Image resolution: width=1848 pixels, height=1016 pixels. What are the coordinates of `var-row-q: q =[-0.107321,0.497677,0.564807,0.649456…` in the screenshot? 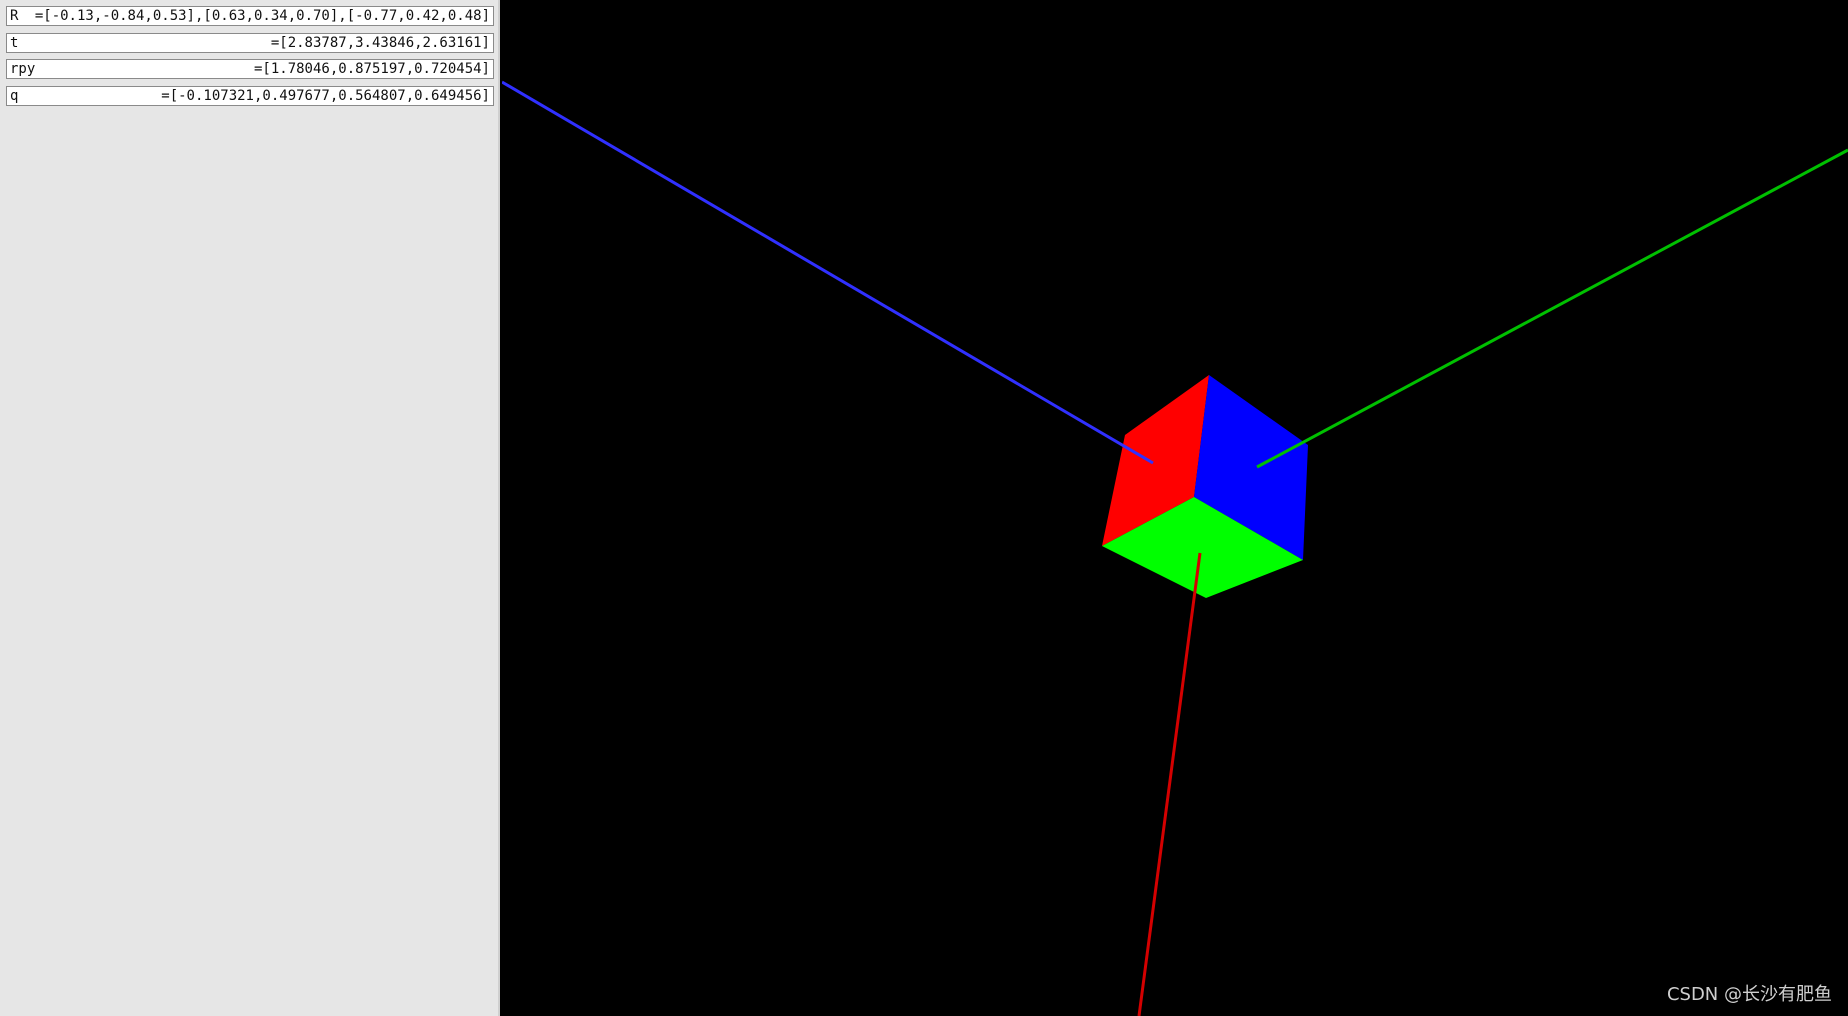 It's located at (250, 96).